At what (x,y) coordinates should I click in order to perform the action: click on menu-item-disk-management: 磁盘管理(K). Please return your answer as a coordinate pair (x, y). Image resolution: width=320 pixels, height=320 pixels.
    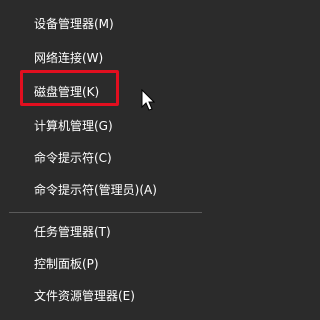
    Looking at the image, I should click on (106, 92).